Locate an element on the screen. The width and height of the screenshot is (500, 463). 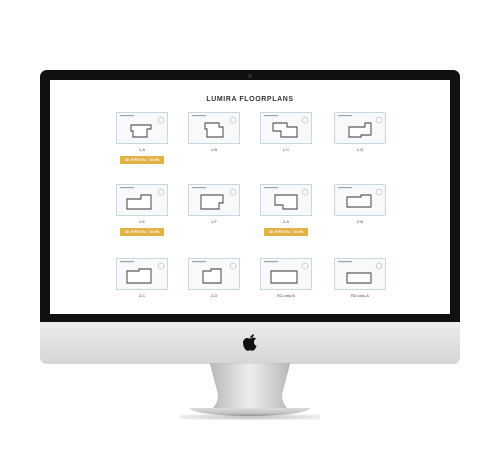
floorplan-name: 1-B is located at coordinates (214, 149).